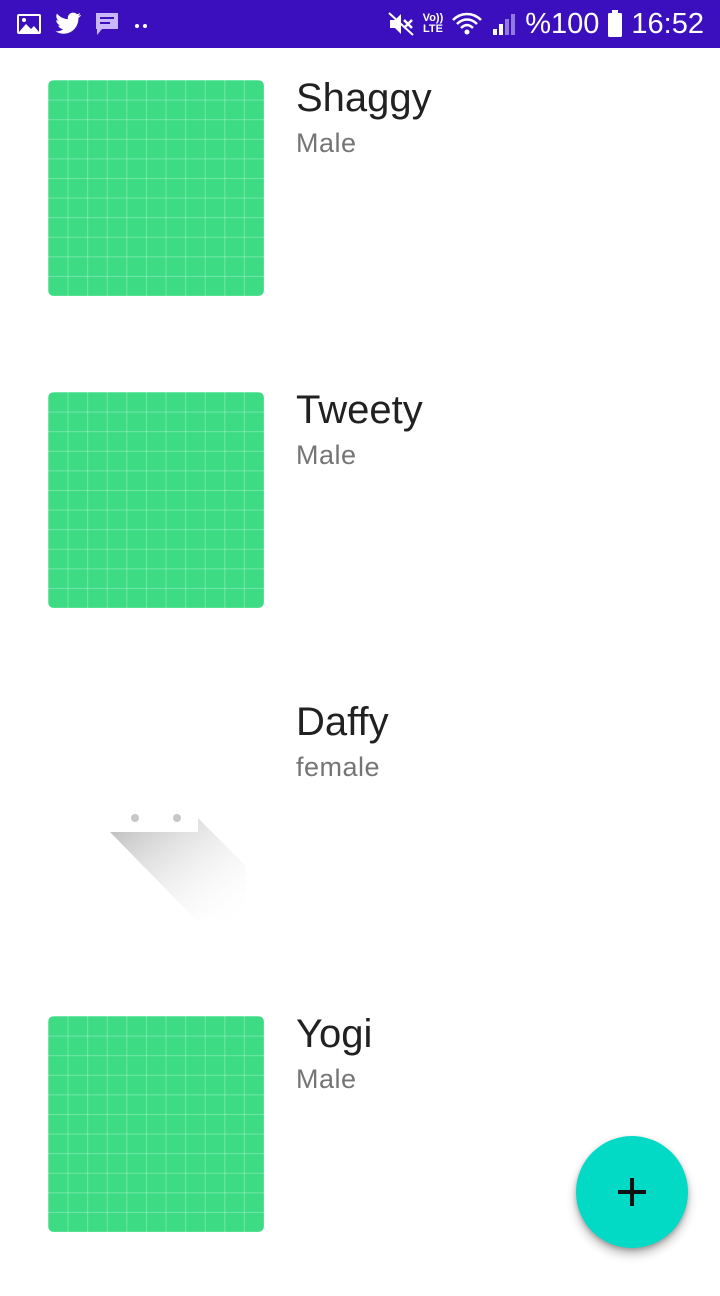 This screenshot has height=1296, width=720. Describe the element at coordinates (667, 24) in the screenshot. I see `clock: 16:52` at that location.